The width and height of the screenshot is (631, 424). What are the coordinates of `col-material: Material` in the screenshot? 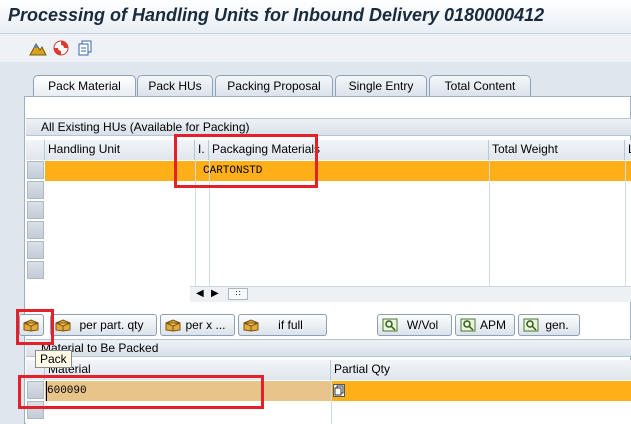 It's located at (188, 370).